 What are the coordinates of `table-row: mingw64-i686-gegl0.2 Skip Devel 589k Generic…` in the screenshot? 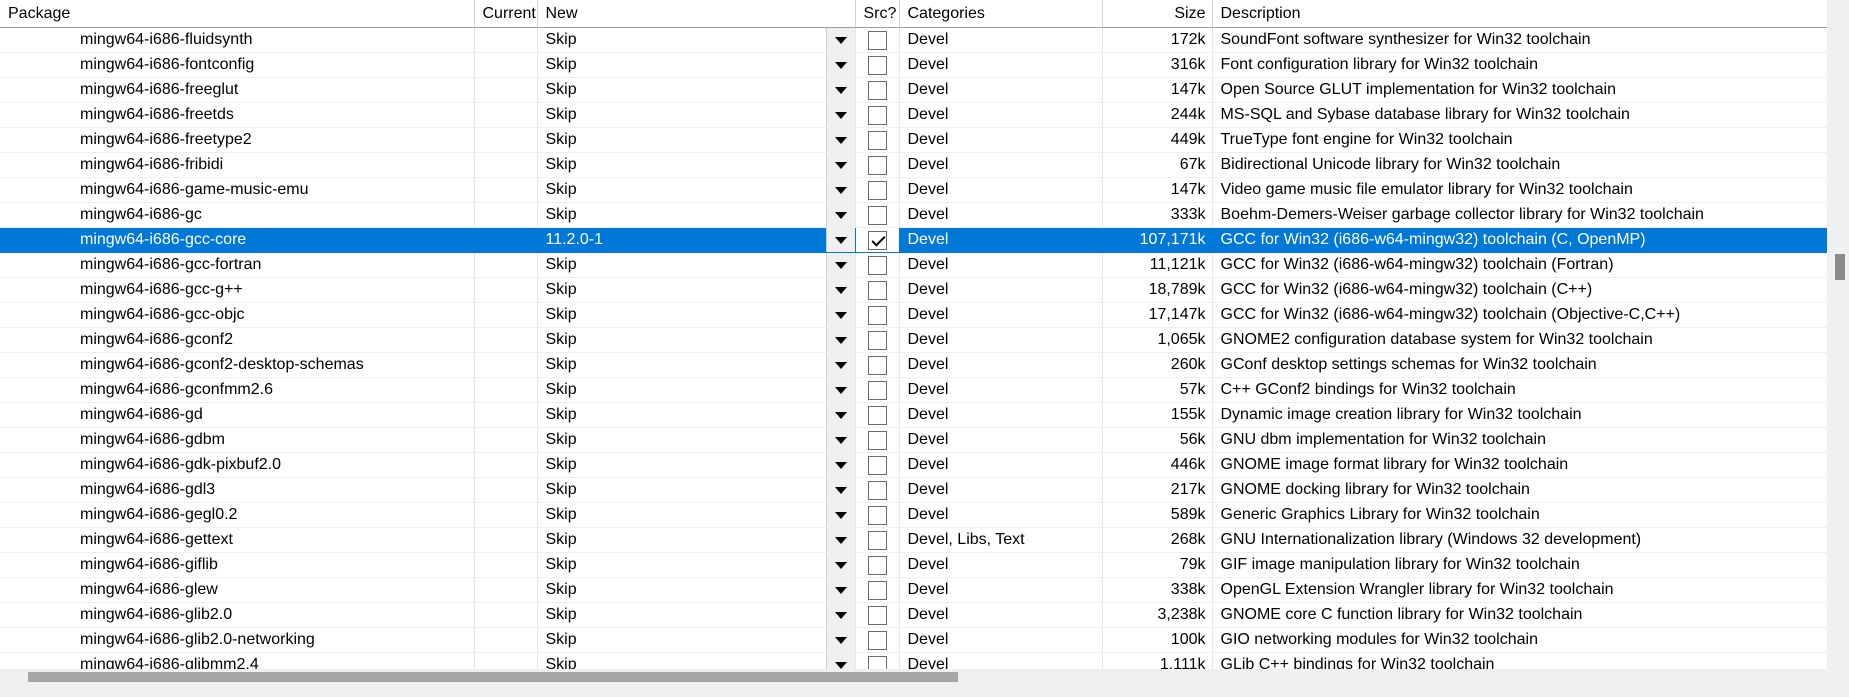 It's located at (913, 515).